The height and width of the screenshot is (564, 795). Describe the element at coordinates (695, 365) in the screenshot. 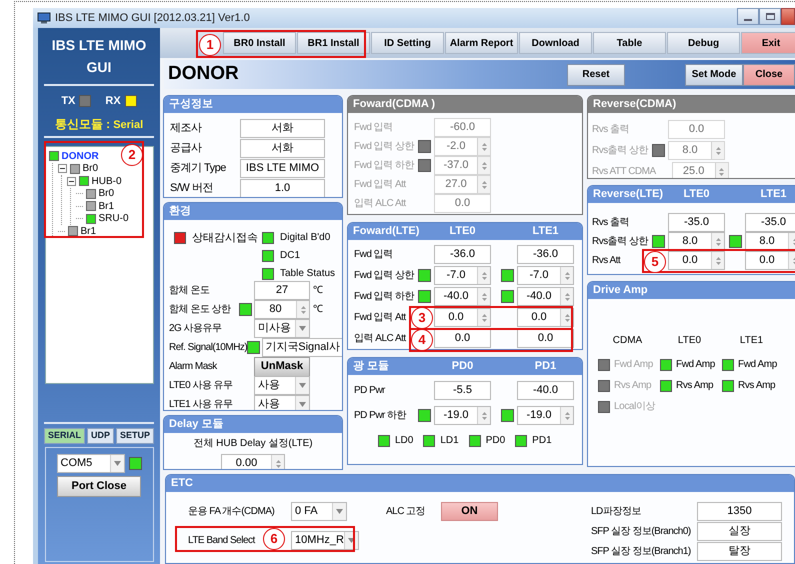

I see `status-label: Fwd Amp` at that location.